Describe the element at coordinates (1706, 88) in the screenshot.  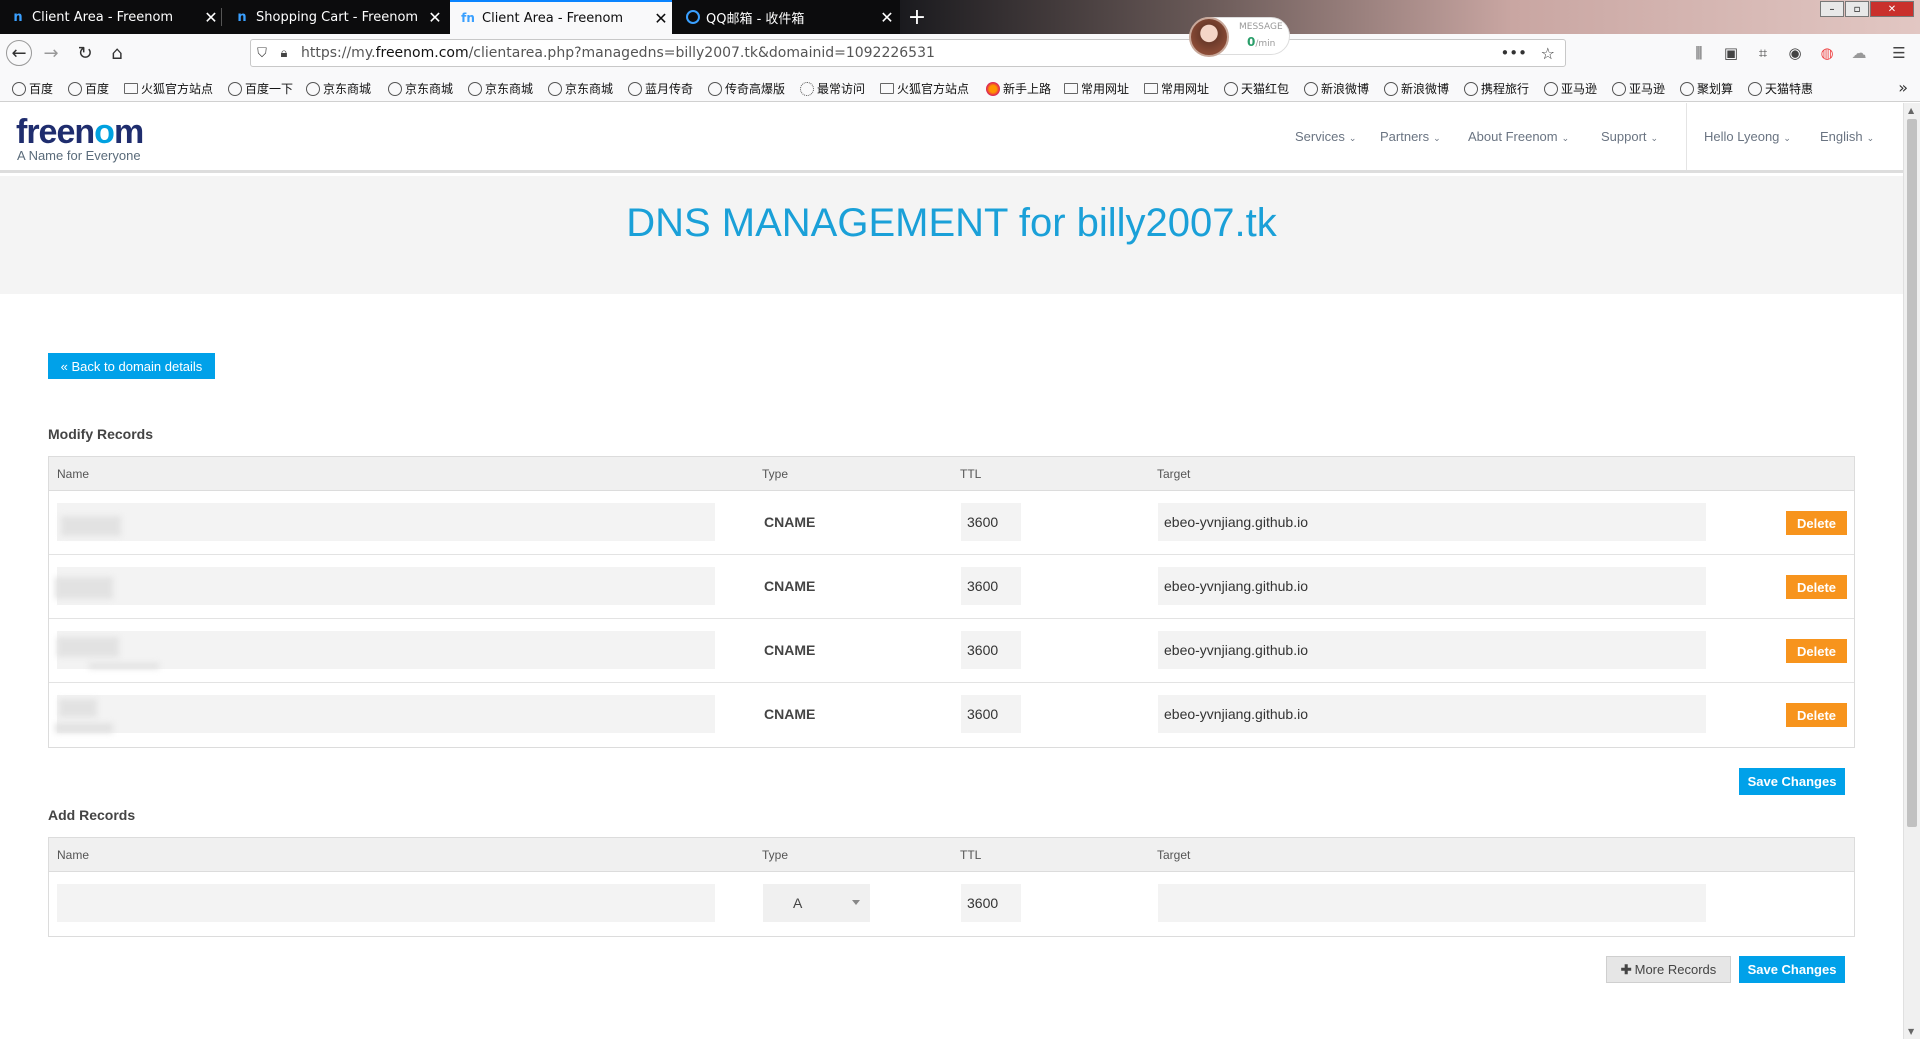
I see `bookmark-item: 聚划算` at that location.